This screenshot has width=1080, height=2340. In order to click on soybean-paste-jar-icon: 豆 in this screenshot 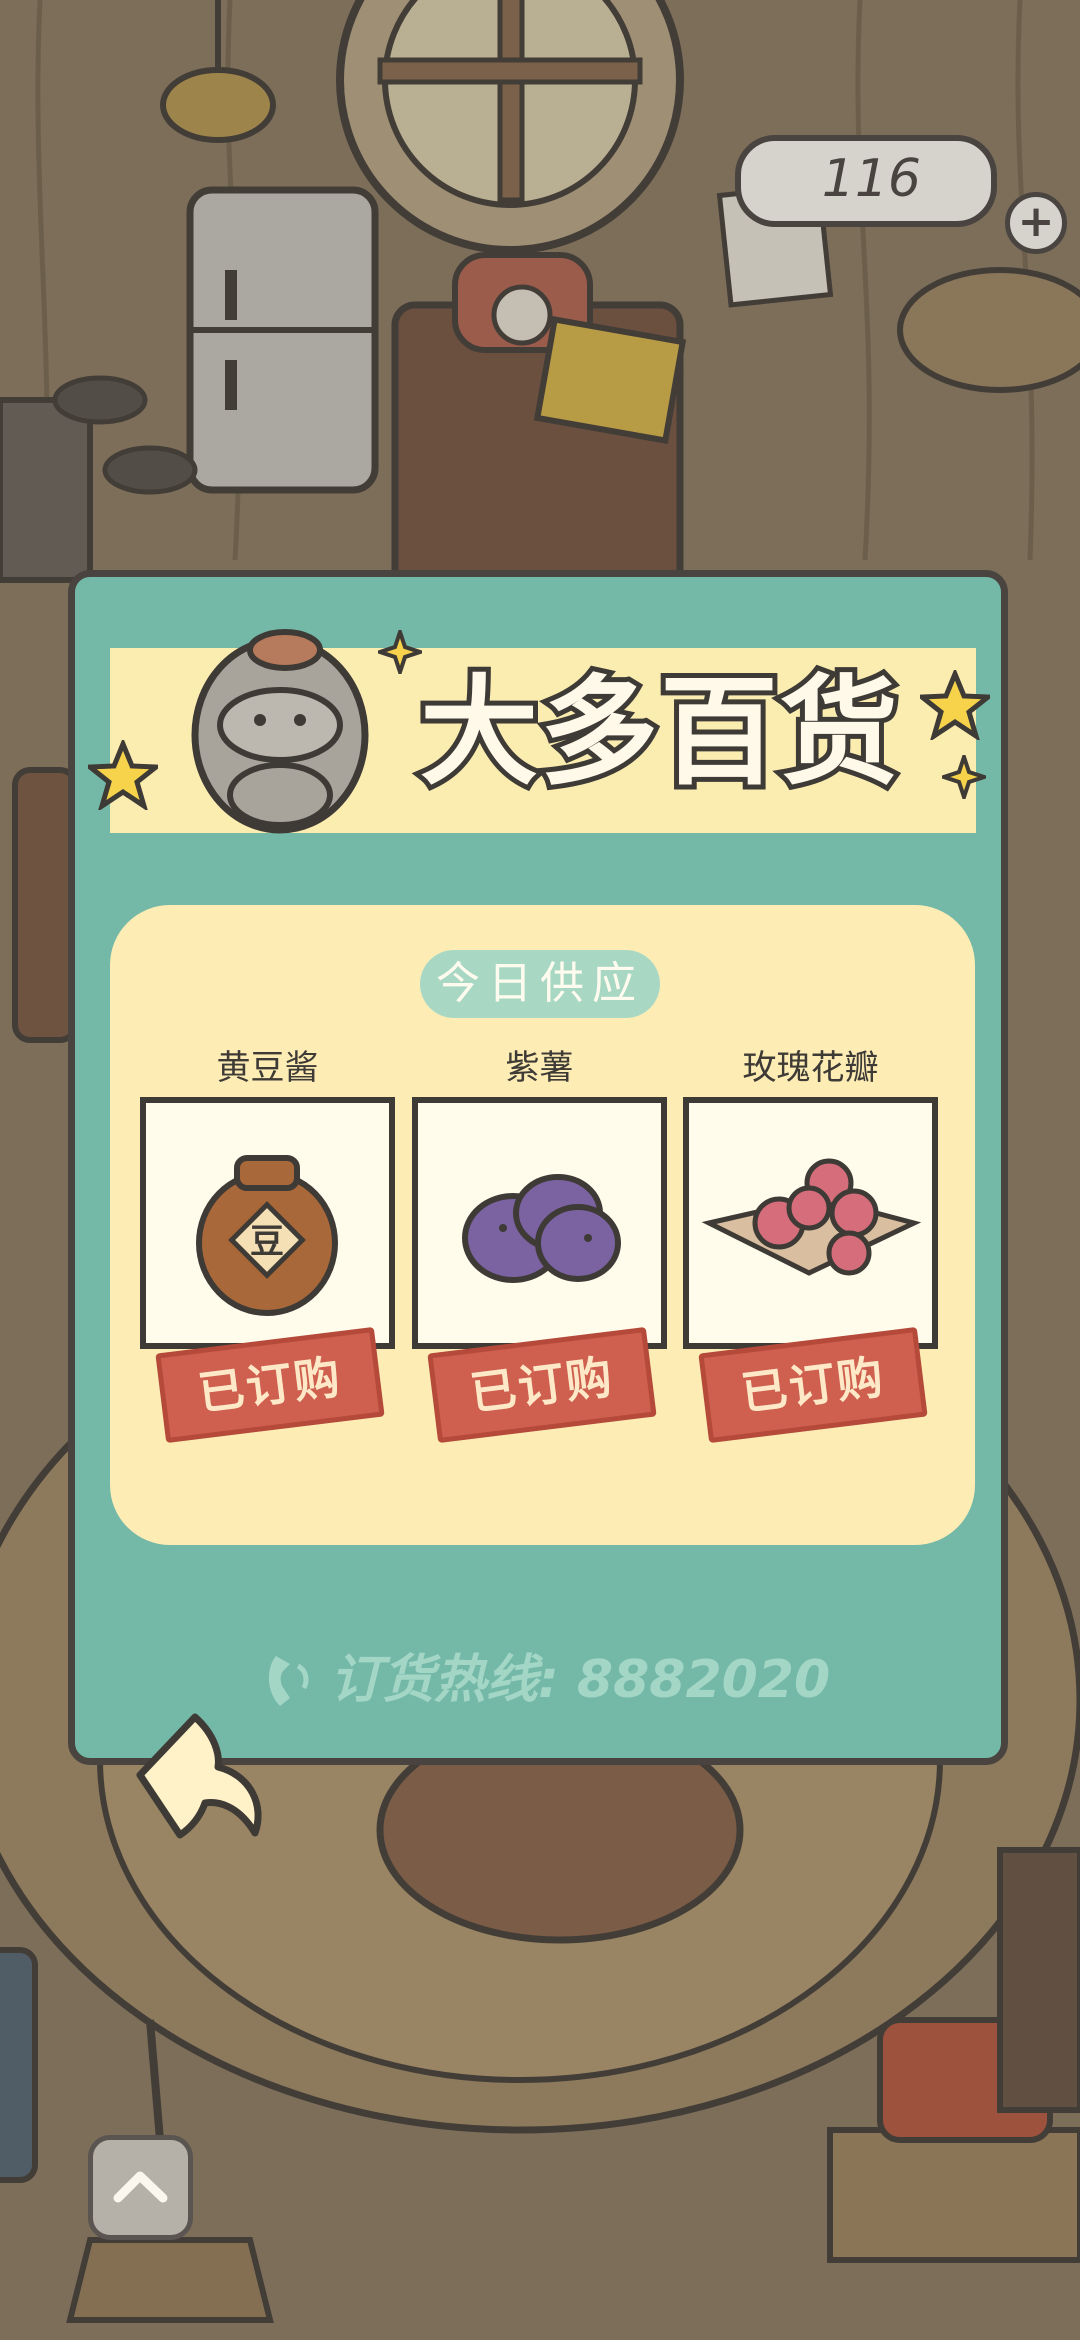, I will do `click(267, 1235)`.